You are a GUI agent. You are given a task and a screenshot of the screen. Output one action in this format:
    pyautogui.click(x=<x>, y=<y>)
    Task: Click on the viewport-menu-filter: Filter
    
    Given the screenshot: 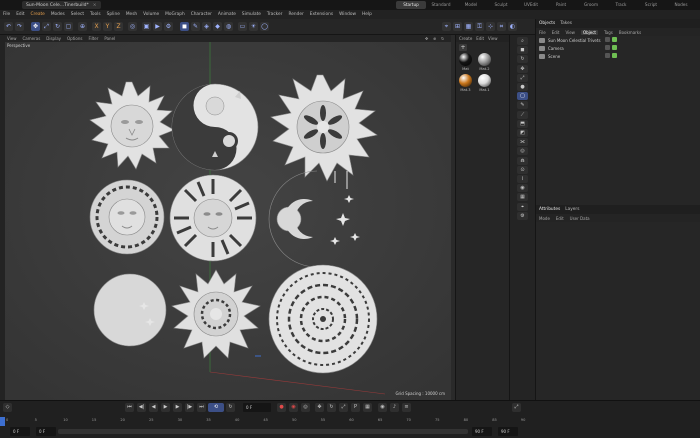 What is the action you would take?
    pyautogui.click(x=93, y=38)
    